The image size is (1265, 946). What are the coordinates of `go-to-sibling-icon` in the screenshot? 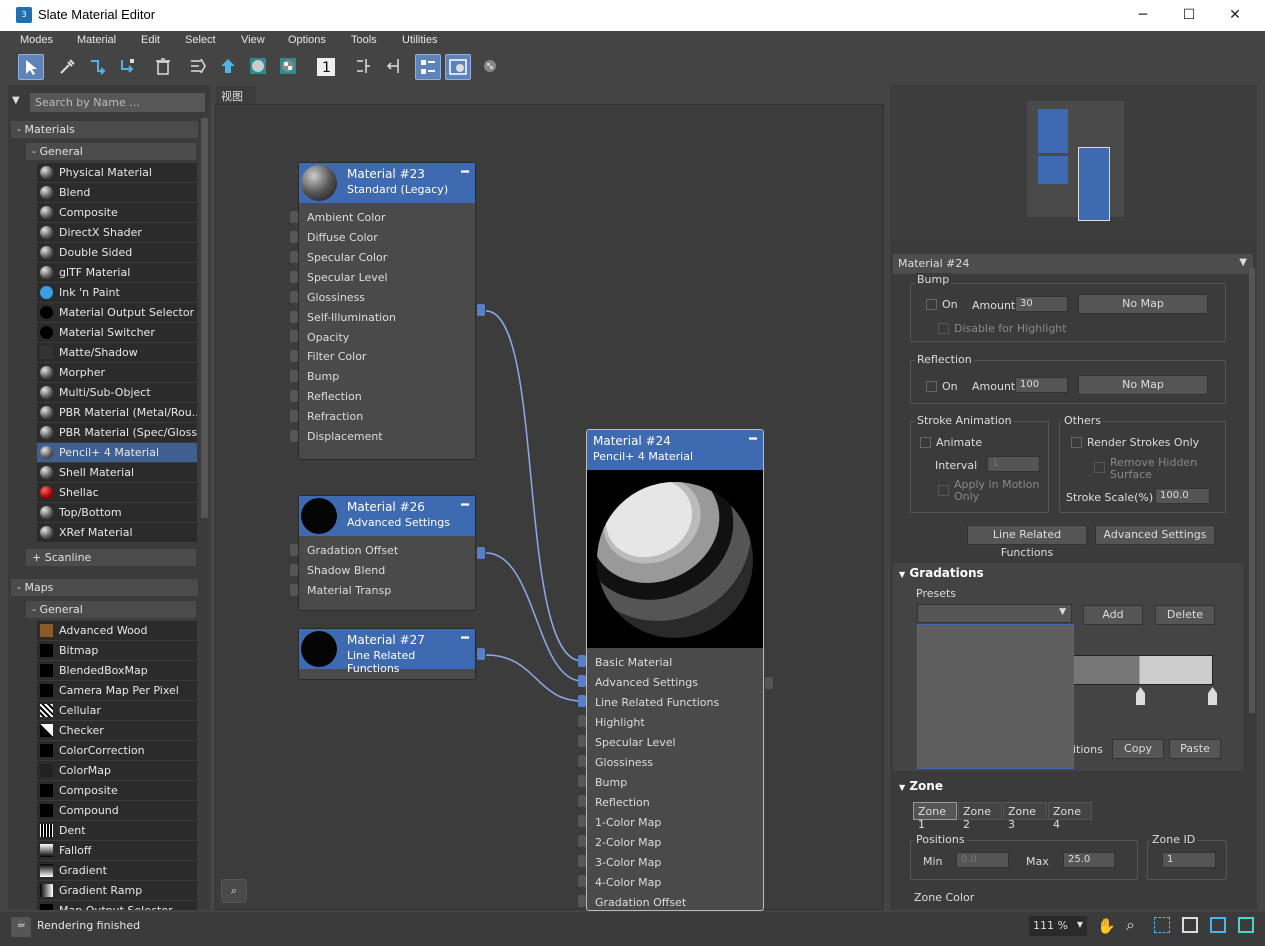 It's located at (394, 67).